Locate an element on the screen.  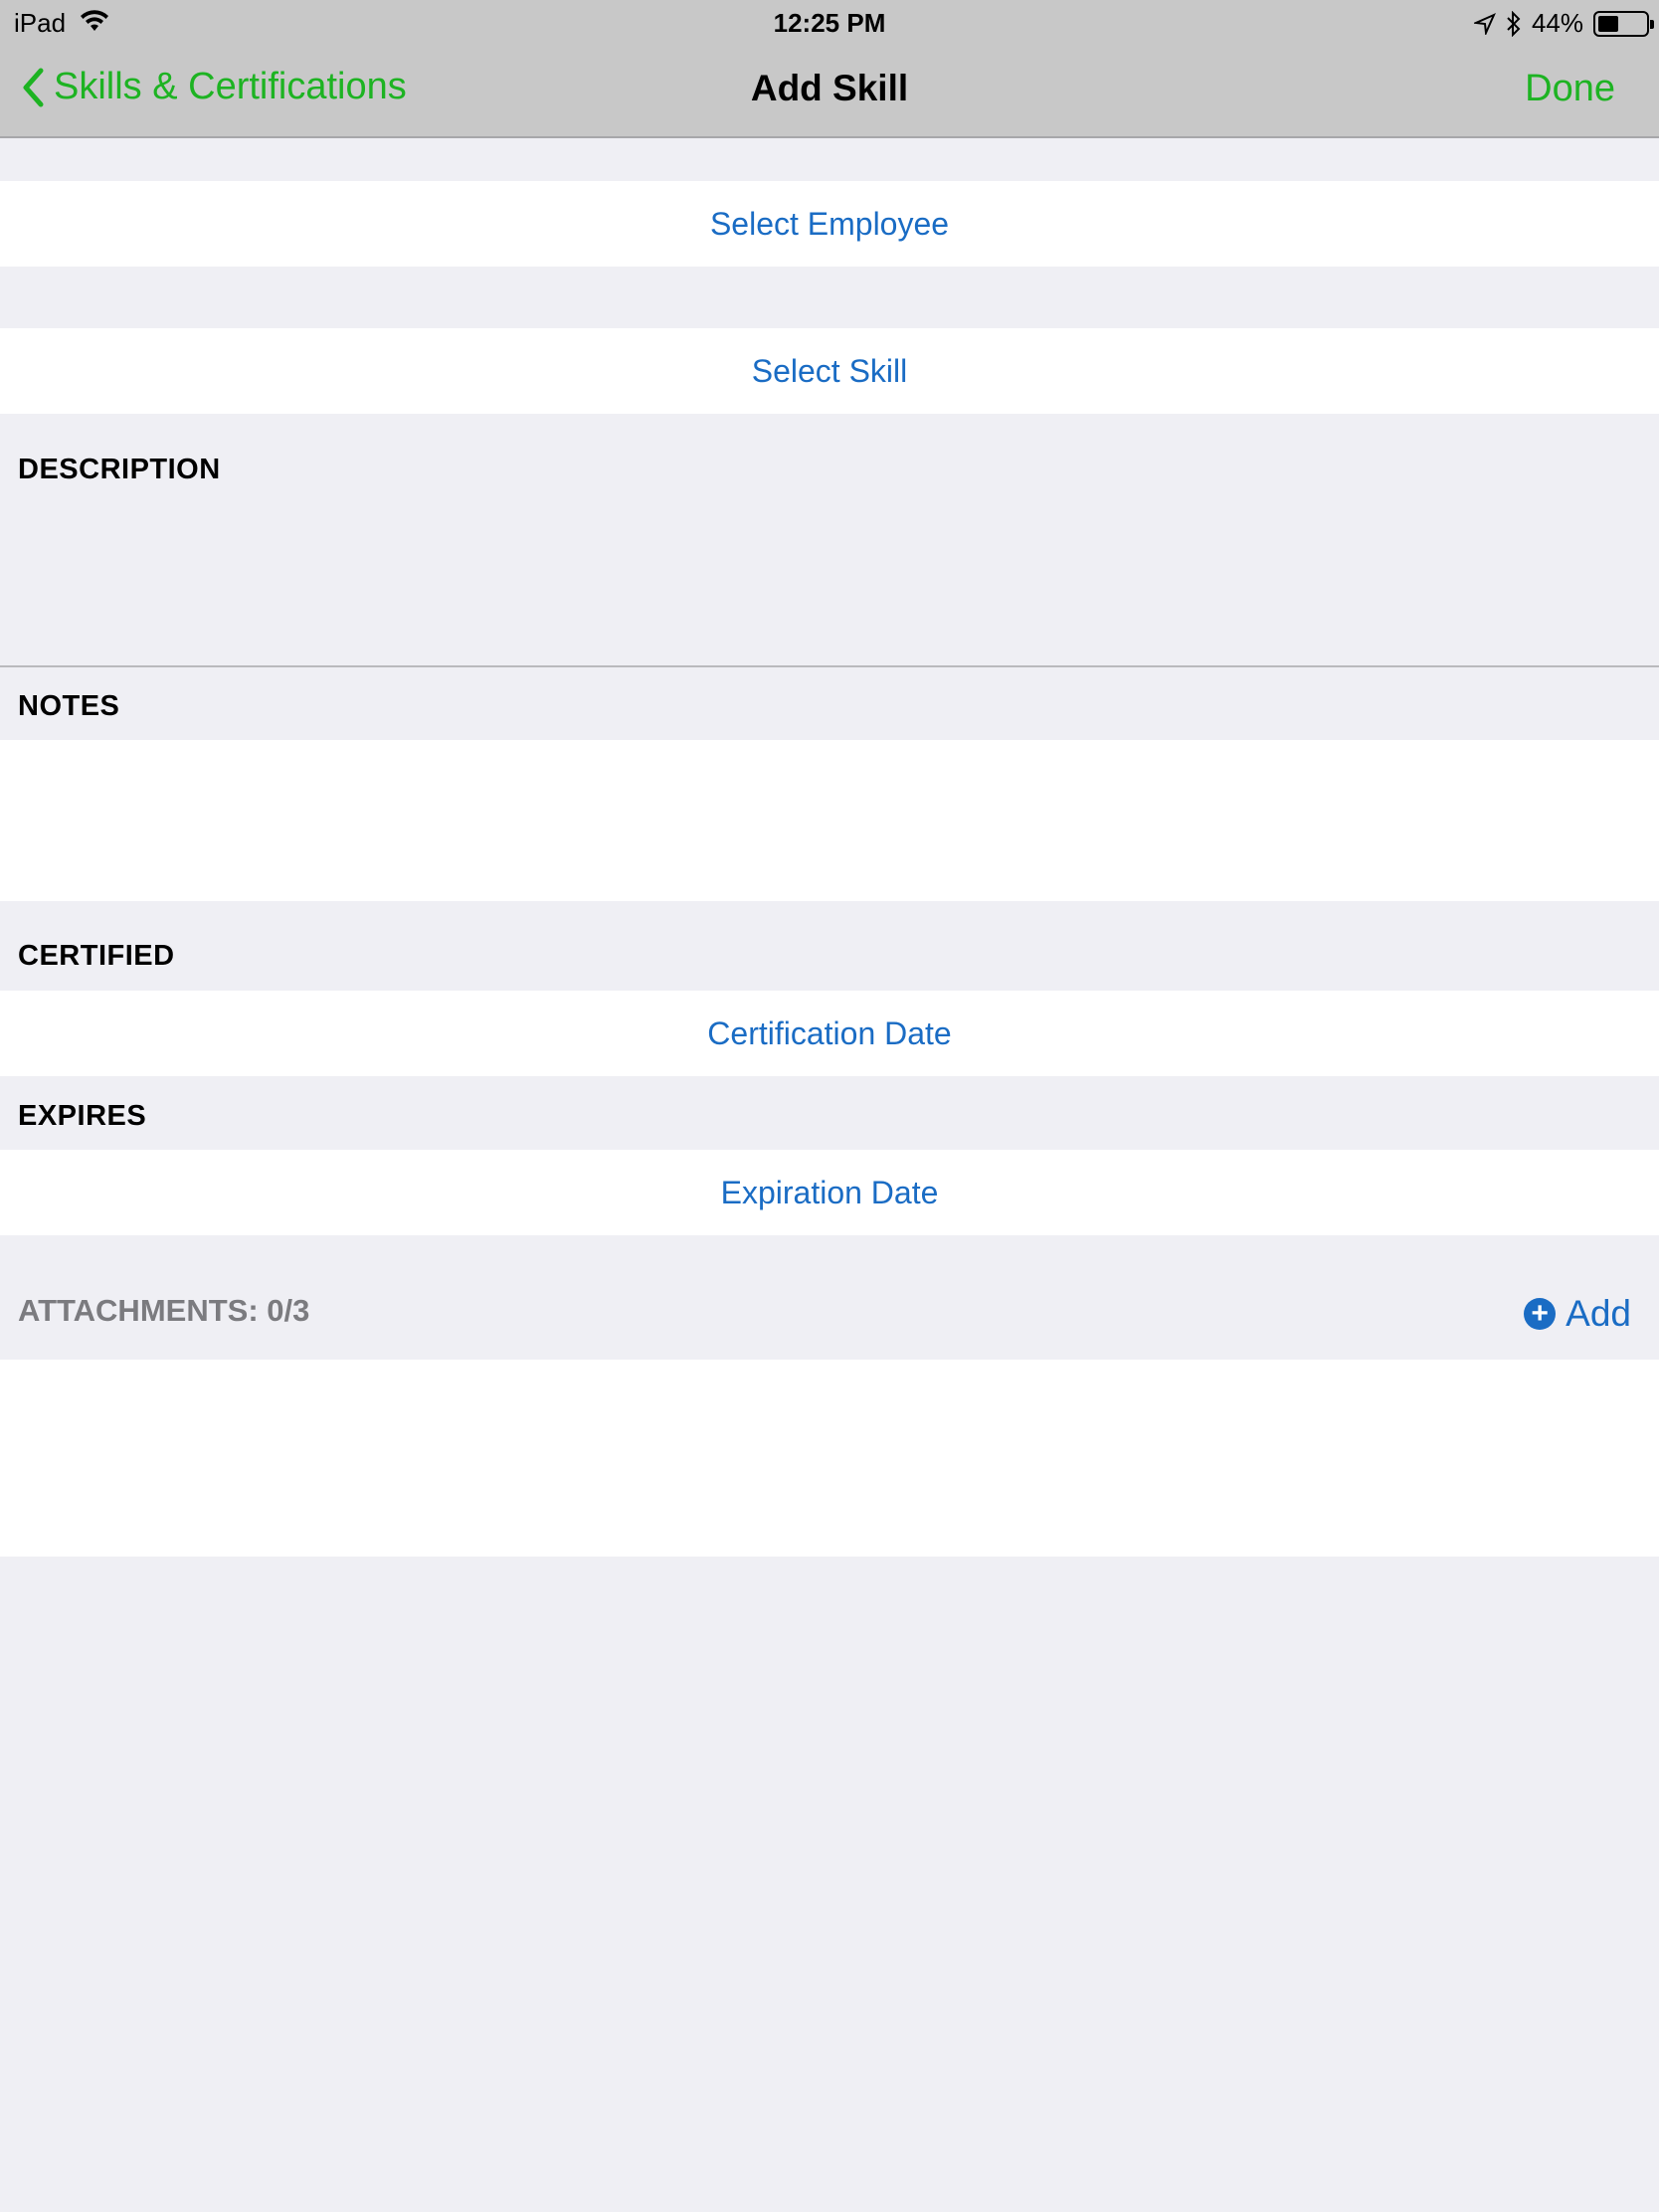
description-label: DESCRIPTION is located at coordinates (119, 469).